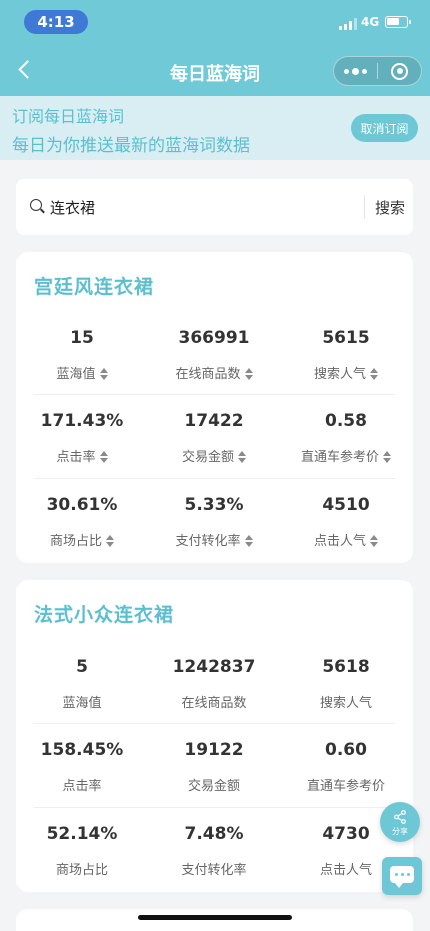 The image size is (430, 931). I want to click on home-indicator, so click(215, 917).